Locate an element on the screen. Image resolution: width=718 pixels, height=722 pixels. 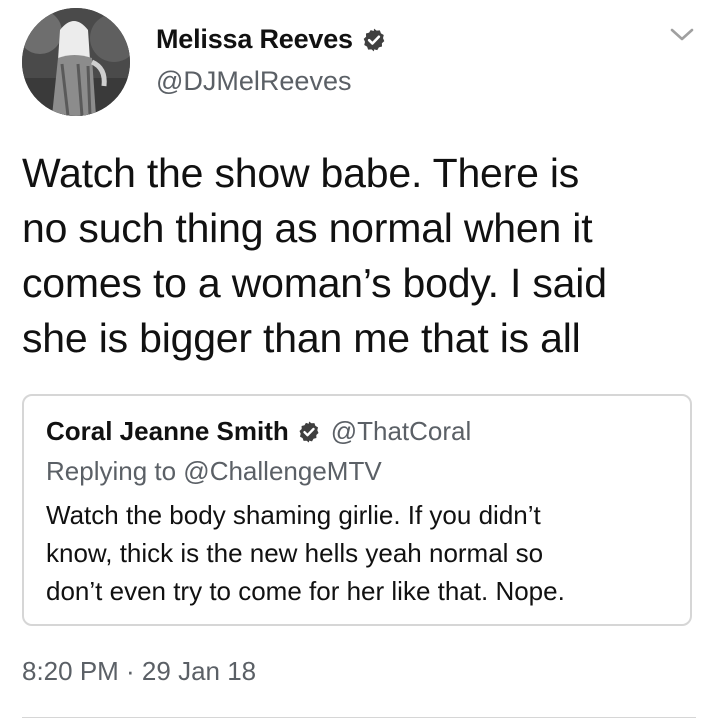
author-name-row: Melissa Reeves is located at coordinates (271, 39).